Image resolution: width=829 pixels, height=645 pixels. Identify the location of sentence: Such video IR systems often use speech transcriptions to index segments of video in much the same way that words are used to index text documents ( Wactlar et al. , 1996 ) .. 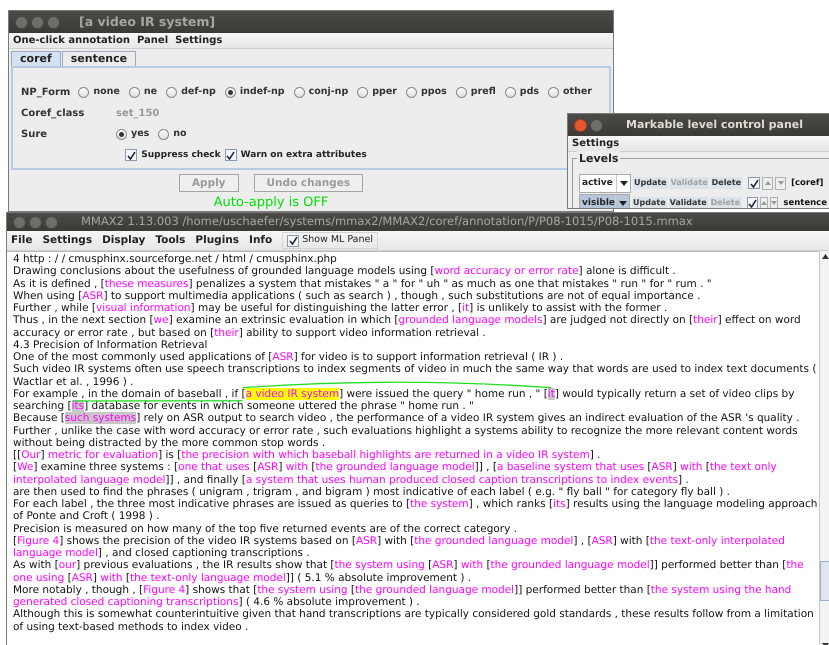
(415, 375).